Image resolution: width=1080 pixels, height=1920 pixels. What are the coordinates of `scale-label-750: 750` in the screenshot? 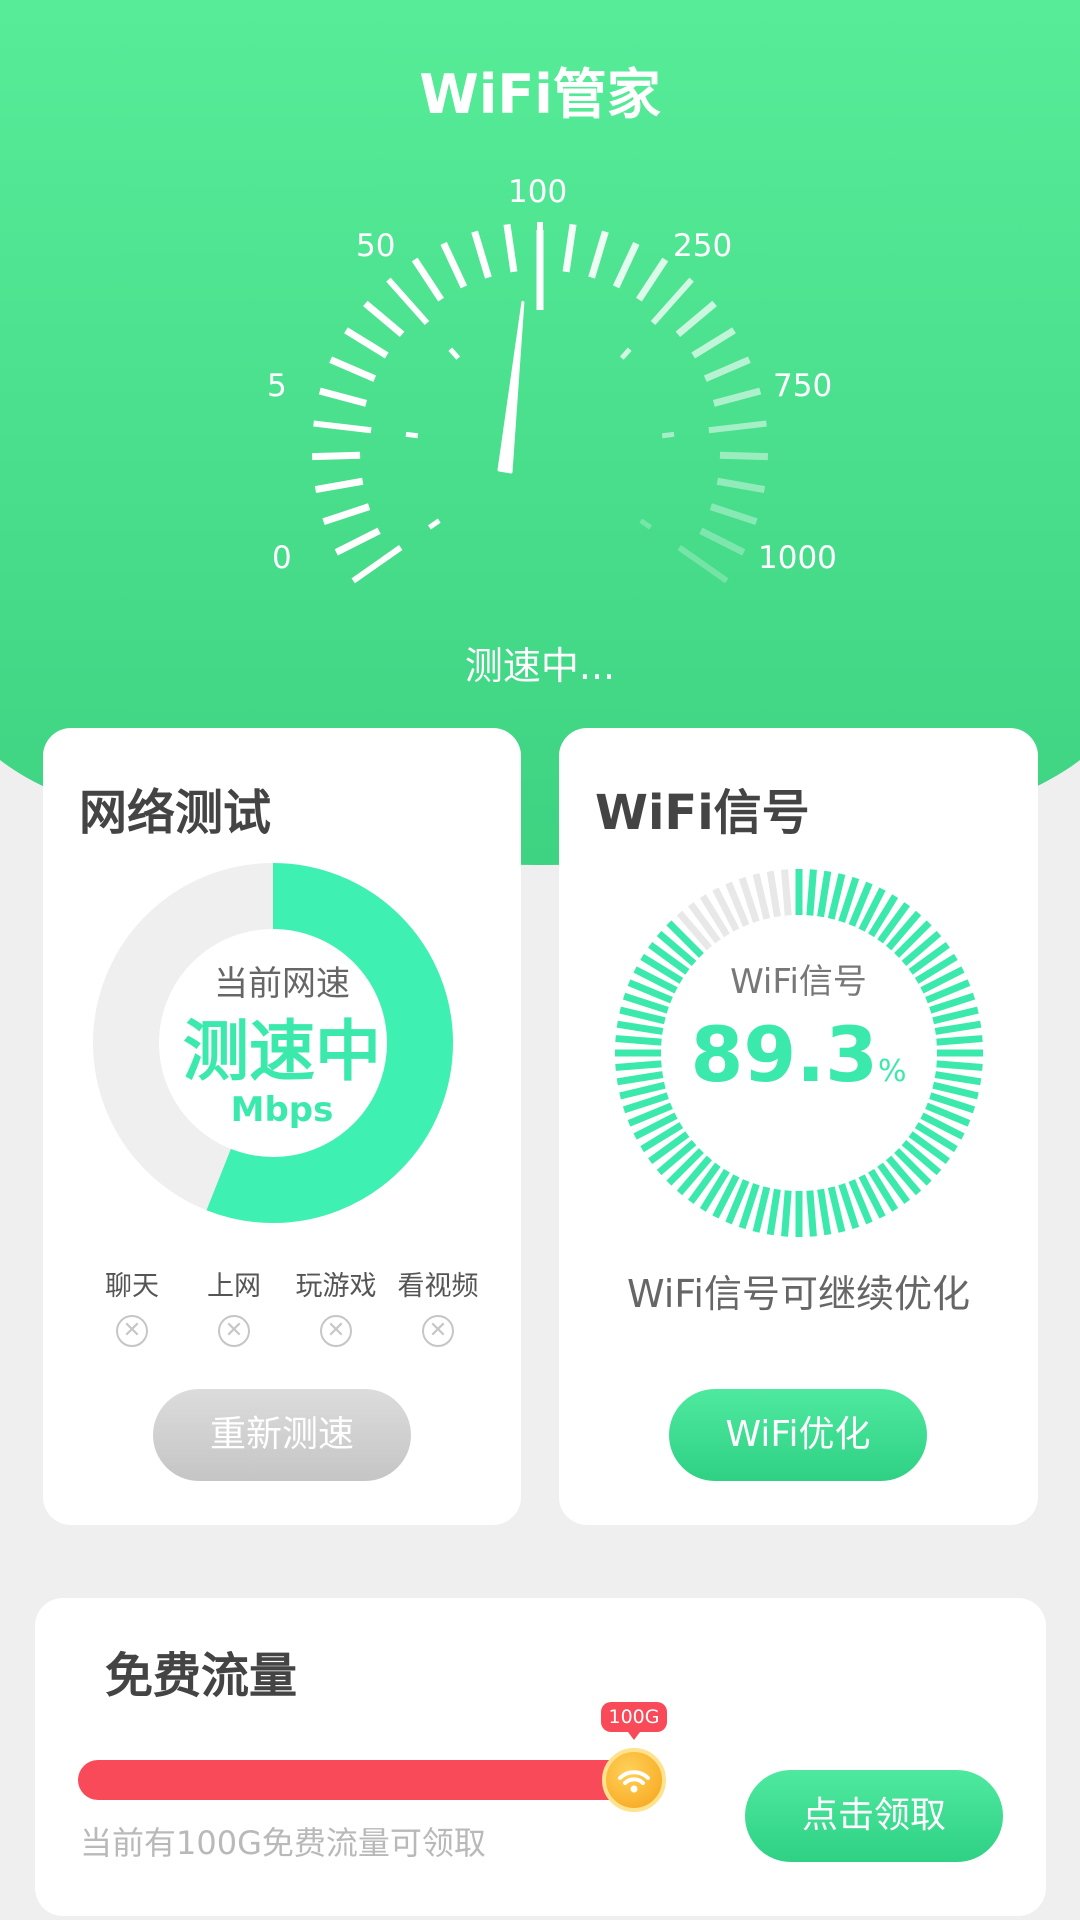 It's located at (803, 386).